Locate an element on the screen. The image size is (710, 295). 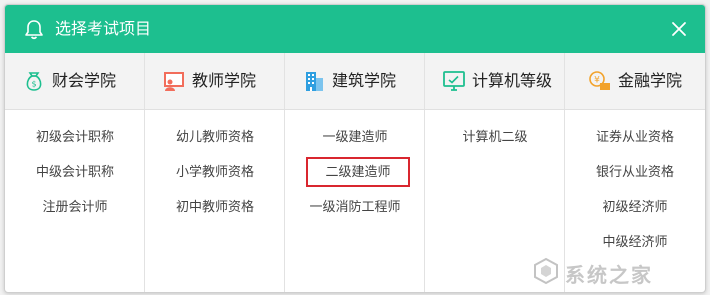
exam-item: 中级经济师 is located at coordinates (635, 243).